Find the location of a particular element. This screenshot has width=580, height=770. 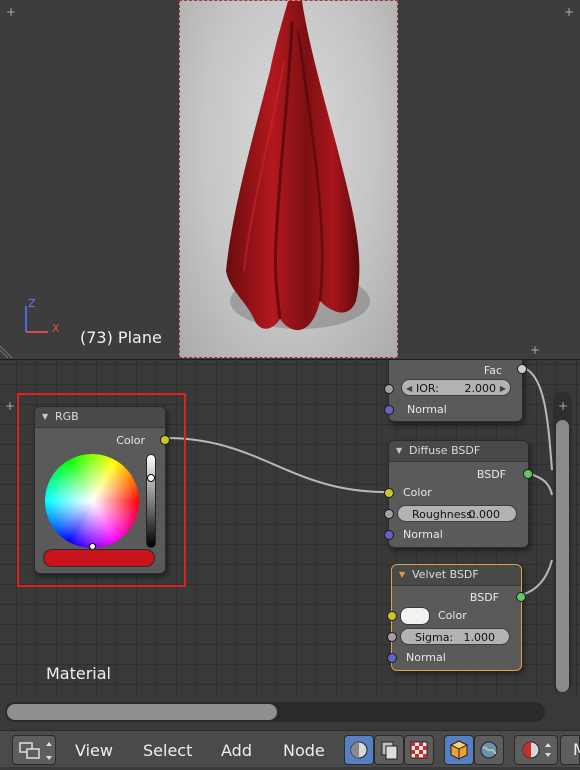

rgb-node: ▼ RGB Color is located at coordinates (102, 490).